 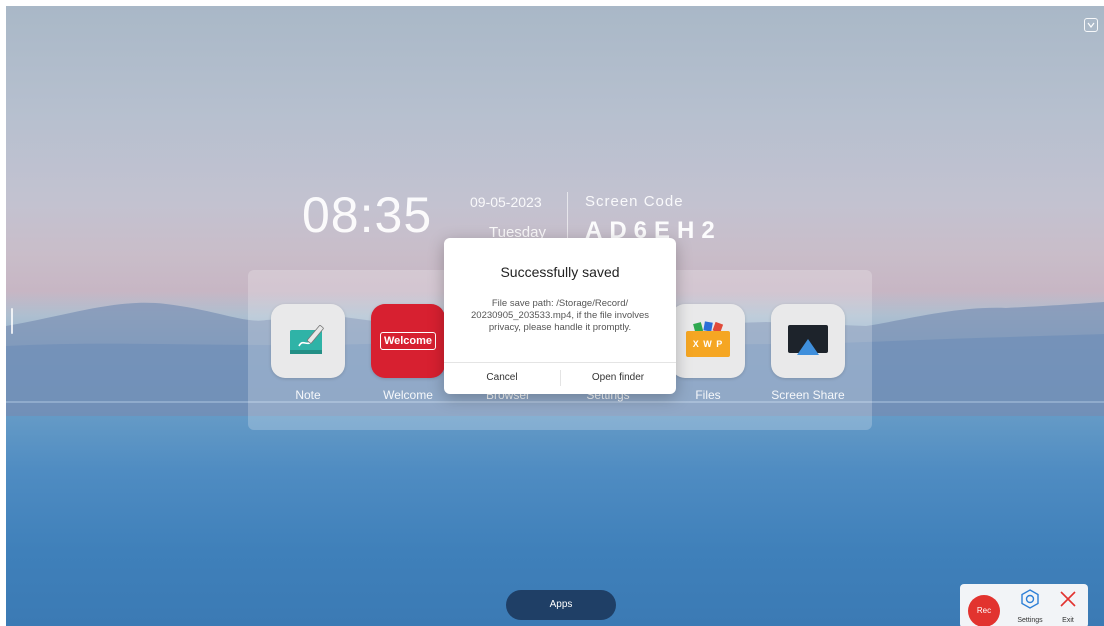 I want to click on app-label: Files, so click(x=708, y=395).